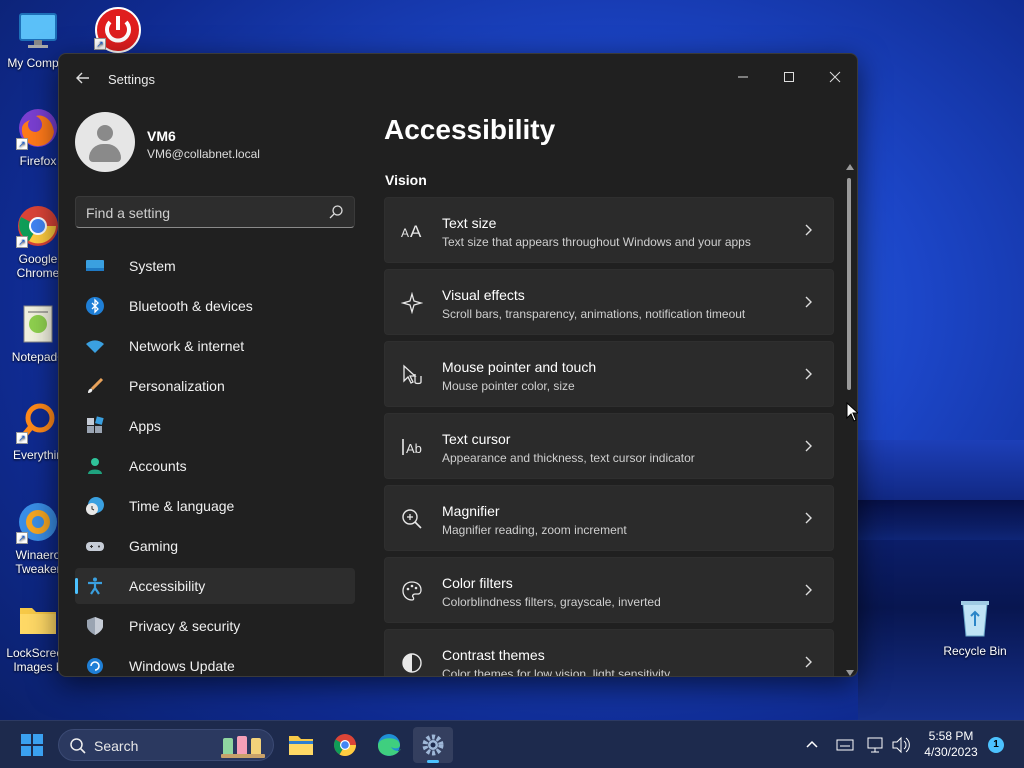 The width and height of the screenshot is (1024, 768). I want to click on close-button, so click(834, 78).